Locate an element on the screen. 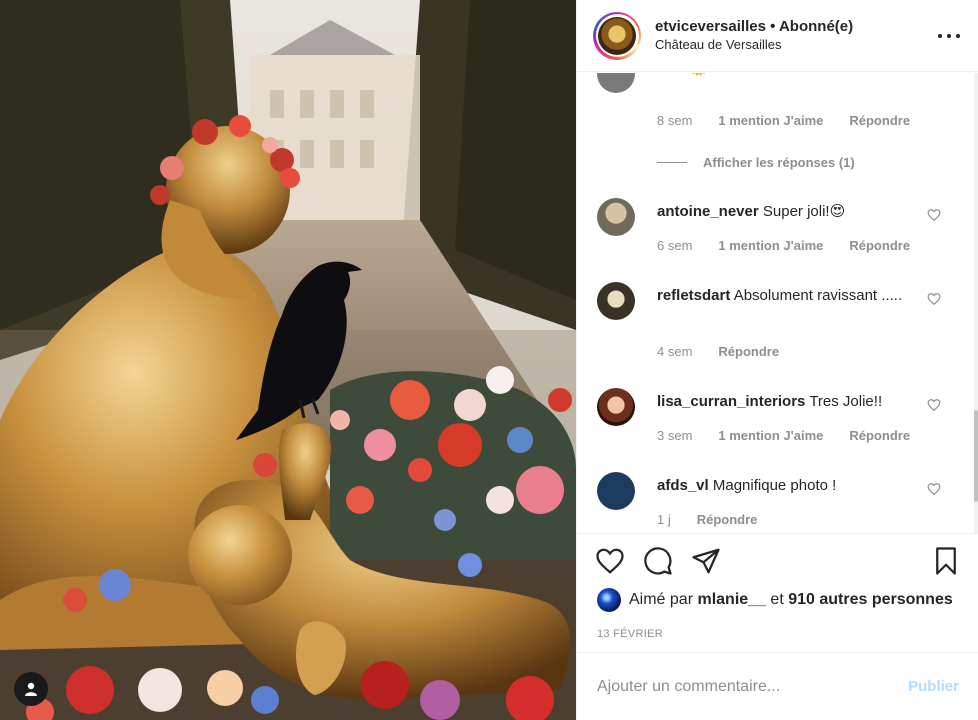 Image resolution: width=978 pixels, height=720 pixels. post-date: 13 FÉVRIER is located at coordinates (630, 634).